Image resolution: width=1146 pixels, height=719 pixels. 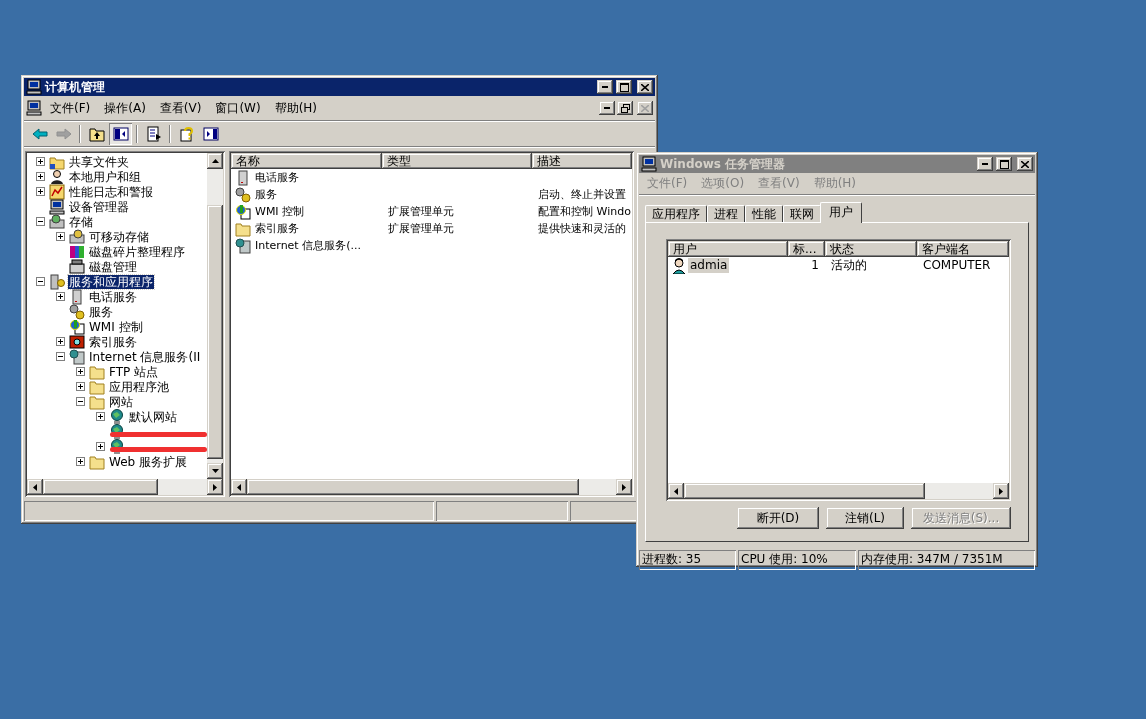 I want to click on tab: 用户, so click(x=841, y=212).